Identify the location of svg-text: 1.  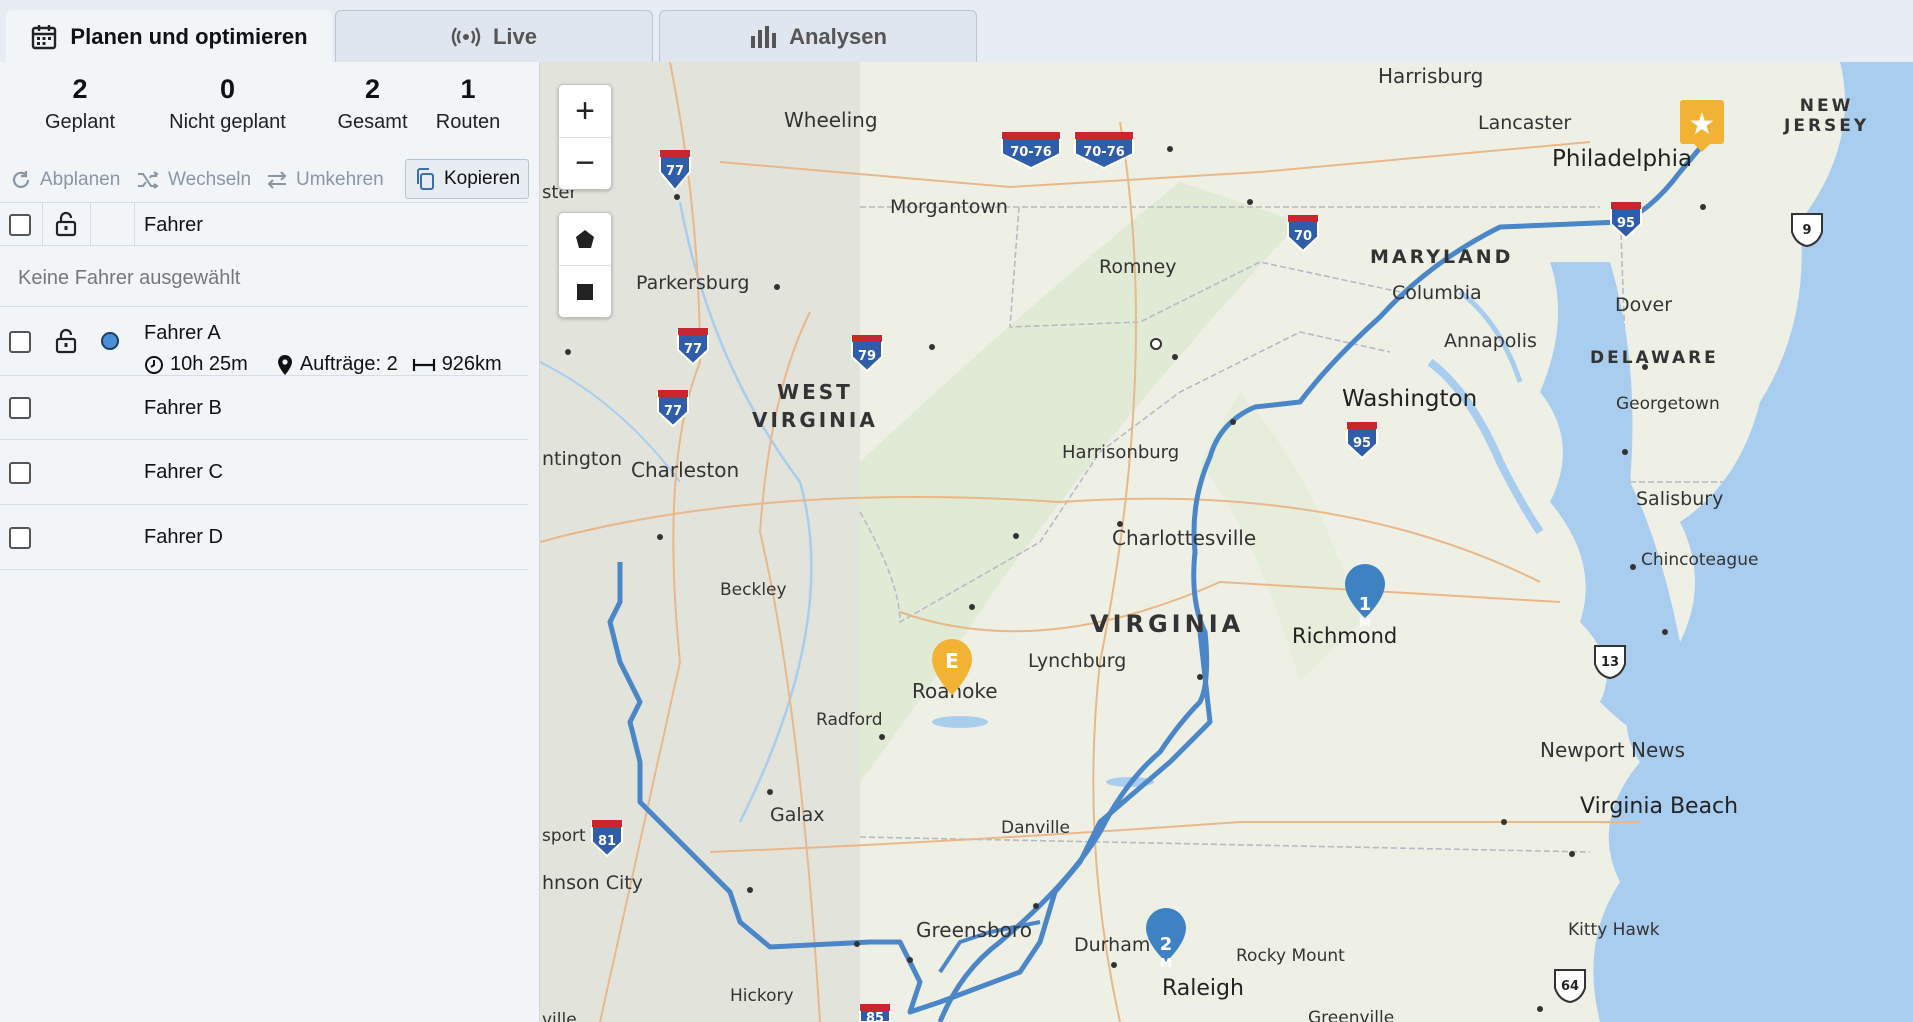
(1365, 604).